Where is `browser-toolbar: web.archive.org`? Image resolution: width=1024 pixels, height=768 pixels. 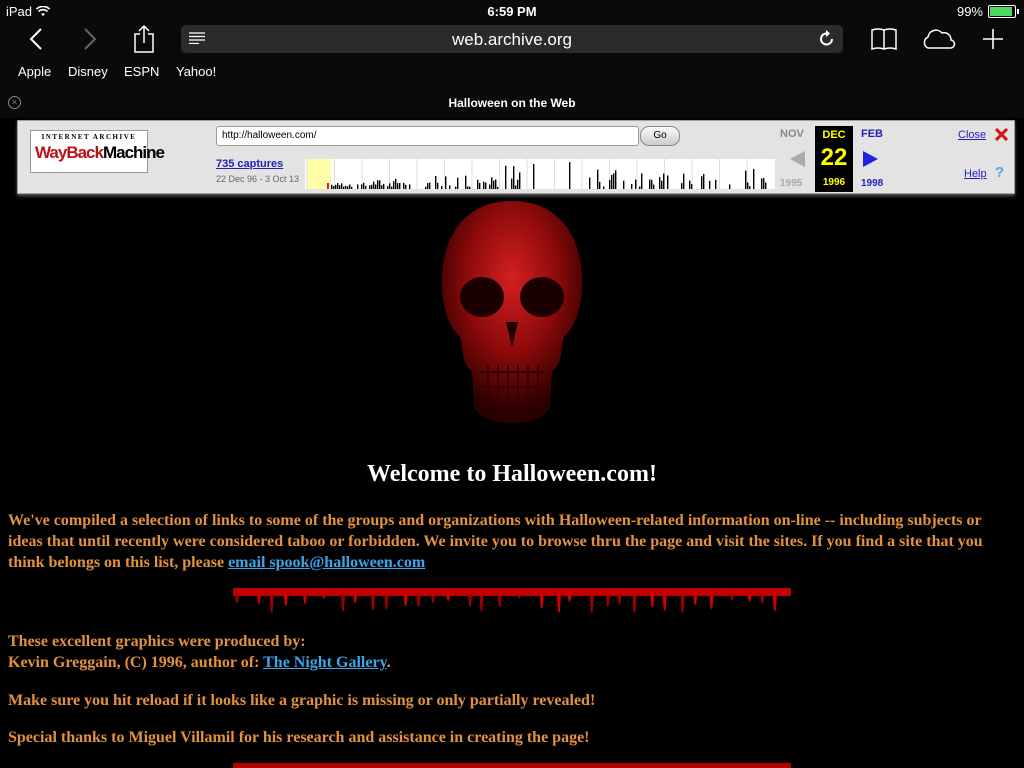 browser-toolbar: web.archive.org is located at coordinates (512, 40).